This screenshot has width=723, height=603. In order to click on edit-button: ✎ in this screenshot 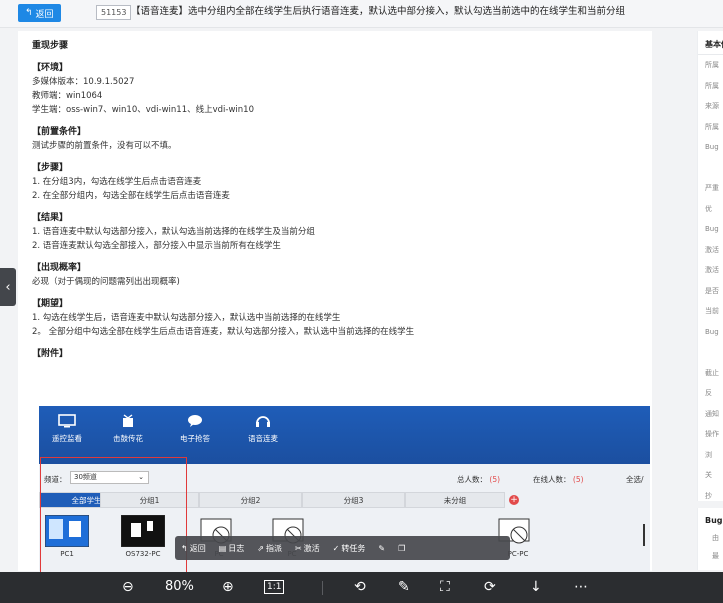, I will do `click(381, 548)`.